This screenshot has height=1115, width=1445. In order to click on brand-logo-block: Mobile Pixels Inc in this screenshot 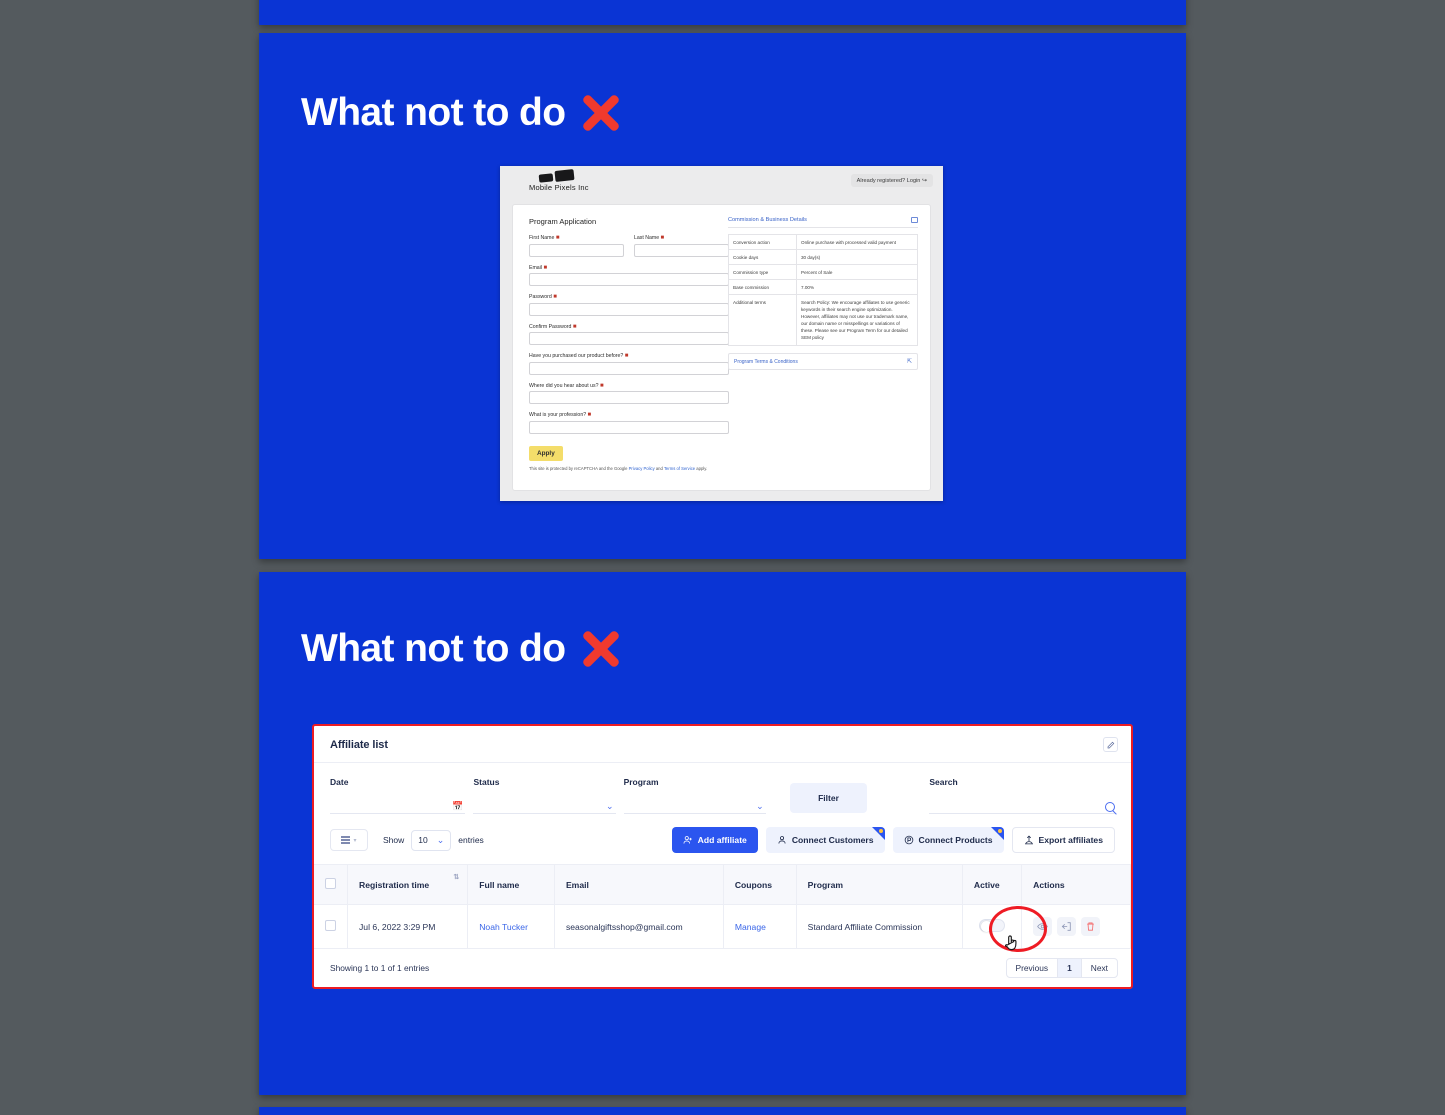, I will do `click(559, 180)`.